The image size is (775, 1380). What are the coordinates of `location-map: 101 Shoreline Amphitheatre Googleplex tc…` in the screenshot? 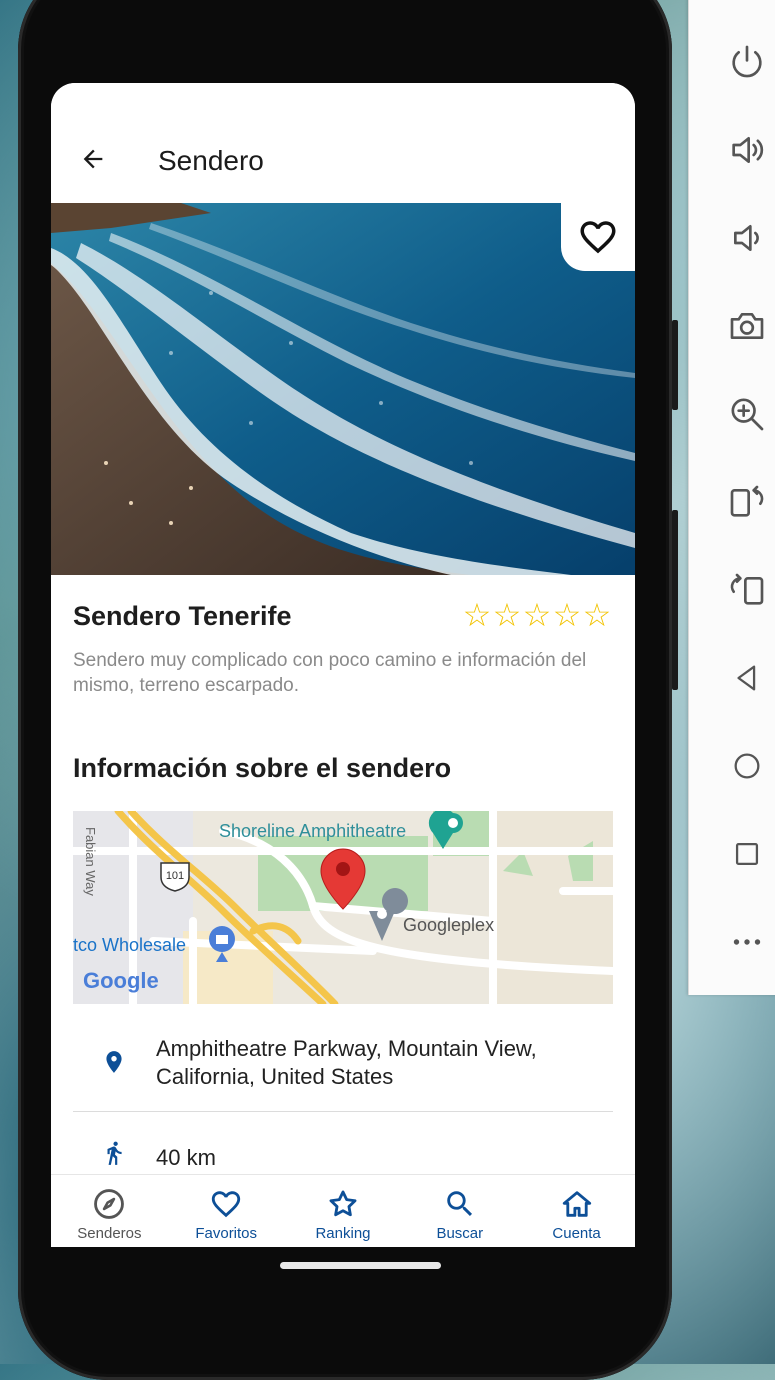 It's located at (343, 907).